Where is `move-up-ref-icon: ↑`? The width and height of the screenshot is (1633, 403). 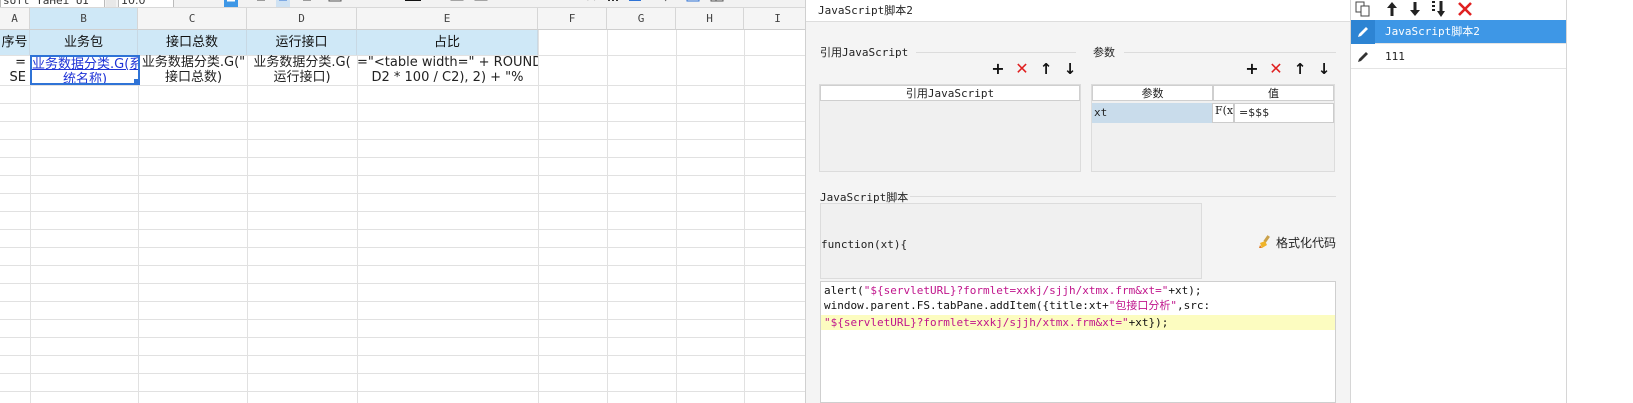 move-up-ref-icon: ↑ is located at coordinates (1046, 69).